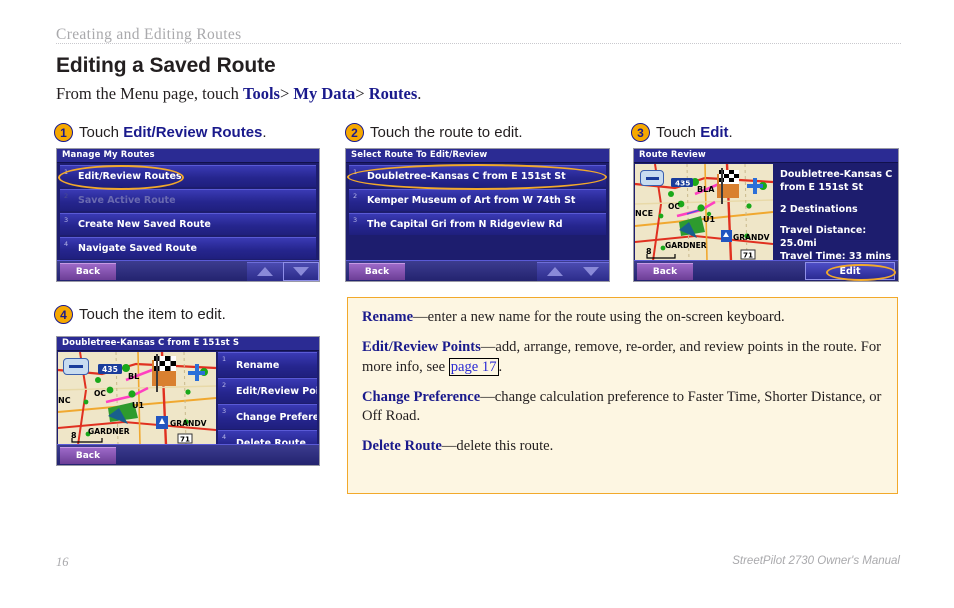 This screenshot has width=954, height=608. I want to click on svg-text: 8, so click(74, 435).